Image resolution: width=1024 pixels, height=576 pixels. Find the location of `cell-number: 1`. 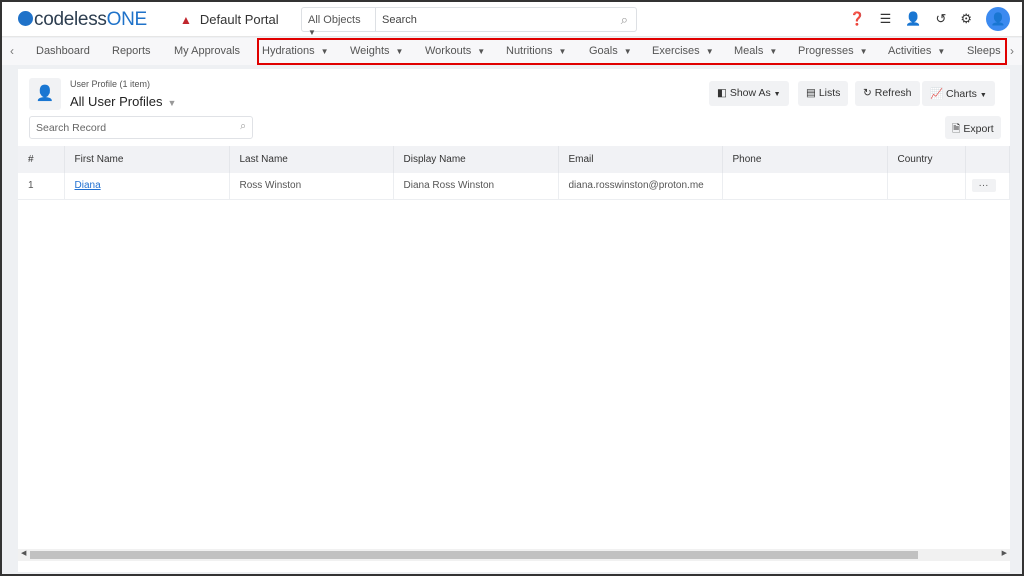

cell-number: 1 is located at coordinates (41, 186).